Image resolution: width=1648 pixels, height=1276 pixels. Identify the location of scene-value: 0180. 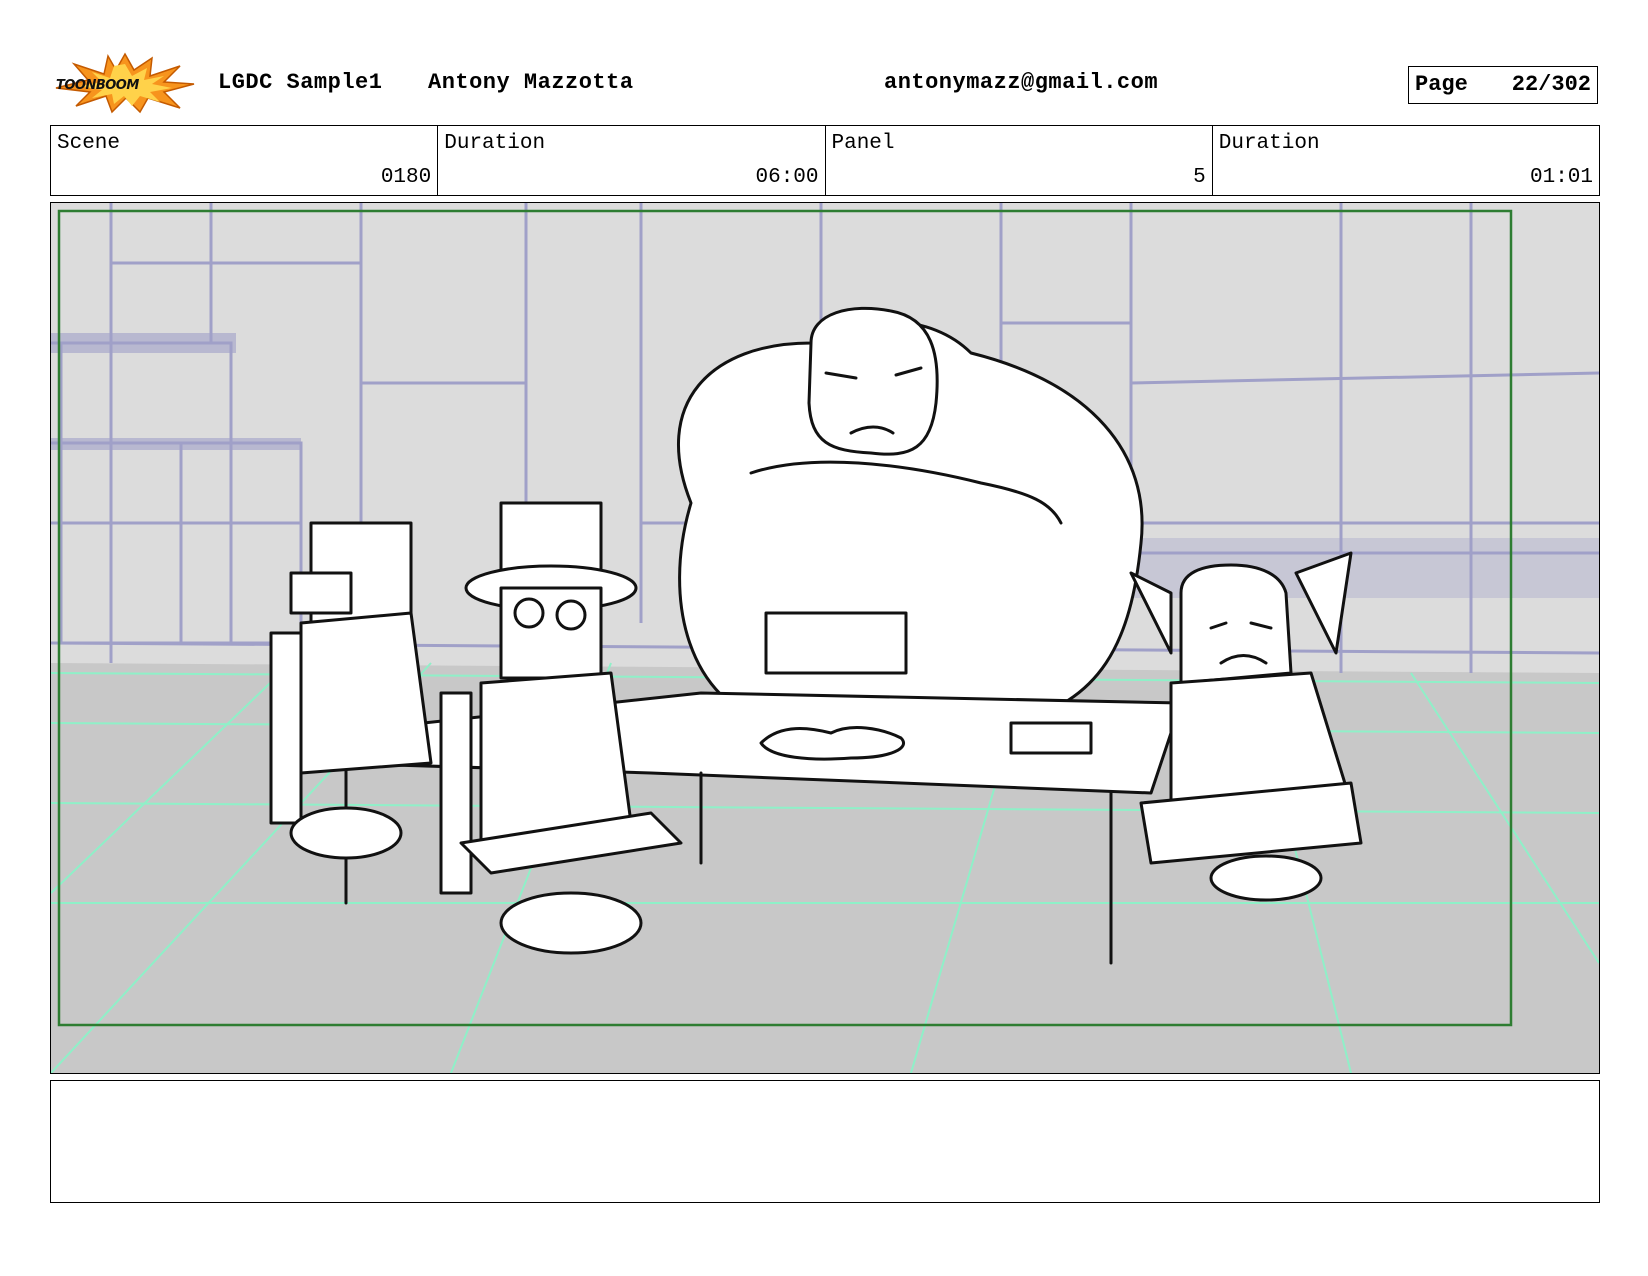
(406, 177).